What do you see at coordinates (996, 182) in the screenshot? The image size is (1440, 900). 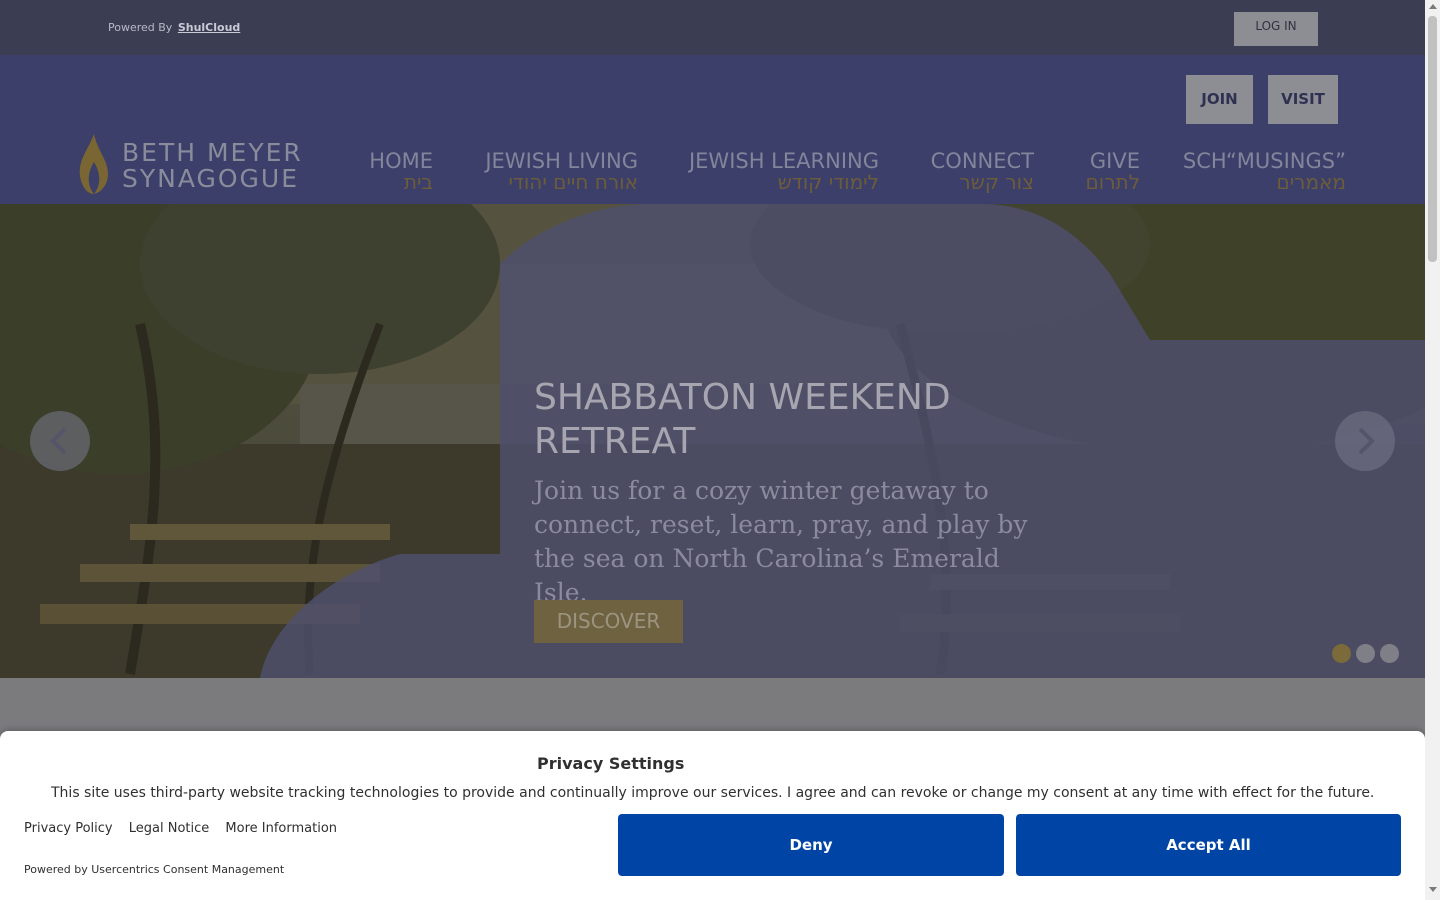 I see `nav-label-hebrew: צור קשר` at bounding box center [996, 182].